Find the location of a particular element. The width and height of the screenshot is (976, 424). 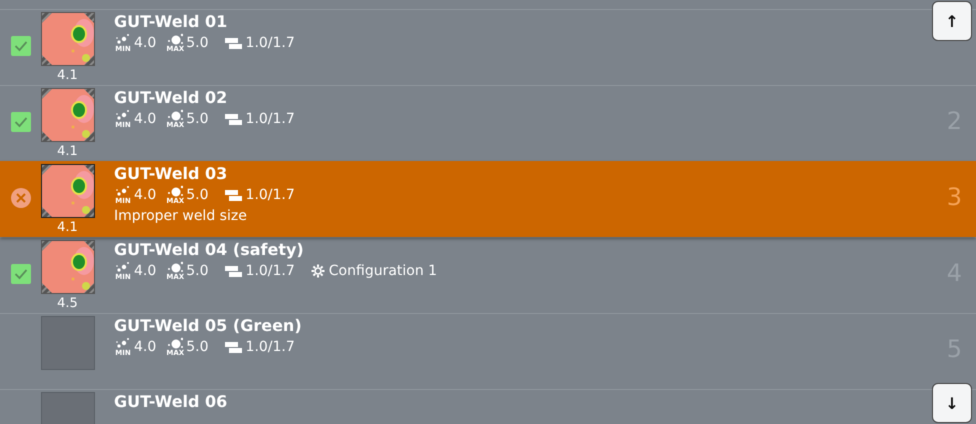

weld-name: GUT-Weld 02 is located at coordinates (171, 98).